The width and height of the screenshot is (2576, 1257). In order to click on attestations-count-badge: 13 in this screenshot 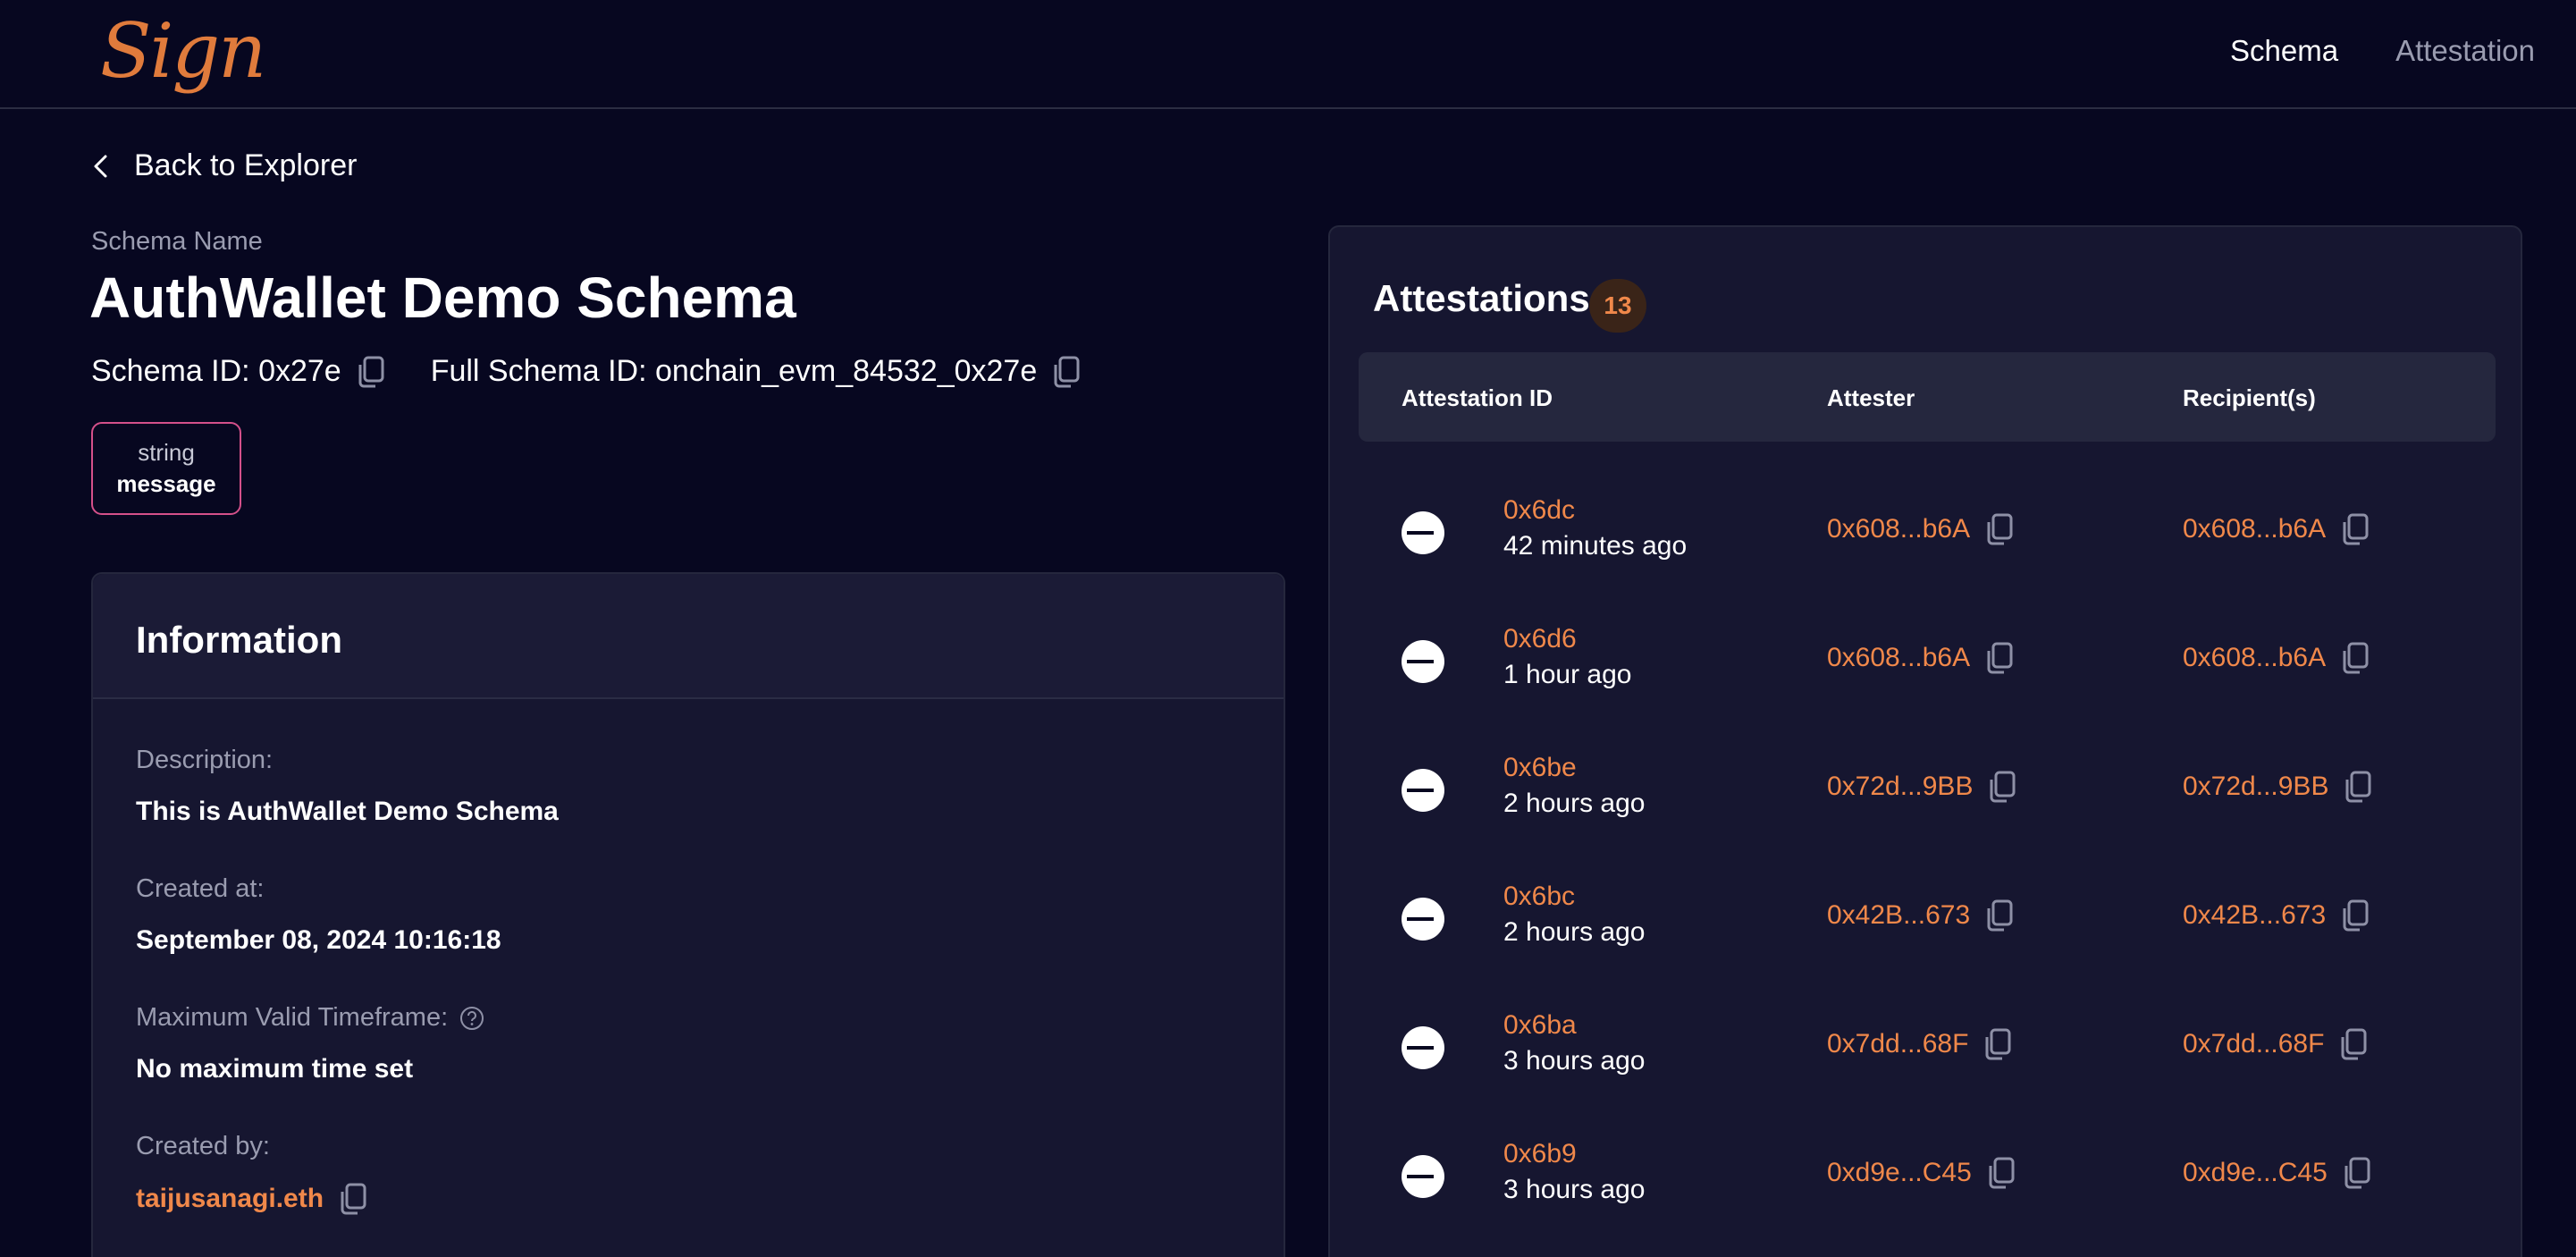, I will do `click(1618, 306)`.